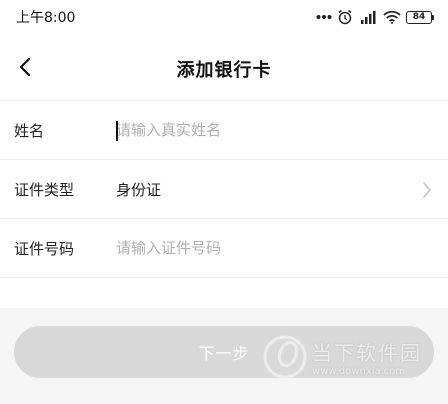  I want to click on id-type-row: 证件类型 身份证, so click(224, 189).